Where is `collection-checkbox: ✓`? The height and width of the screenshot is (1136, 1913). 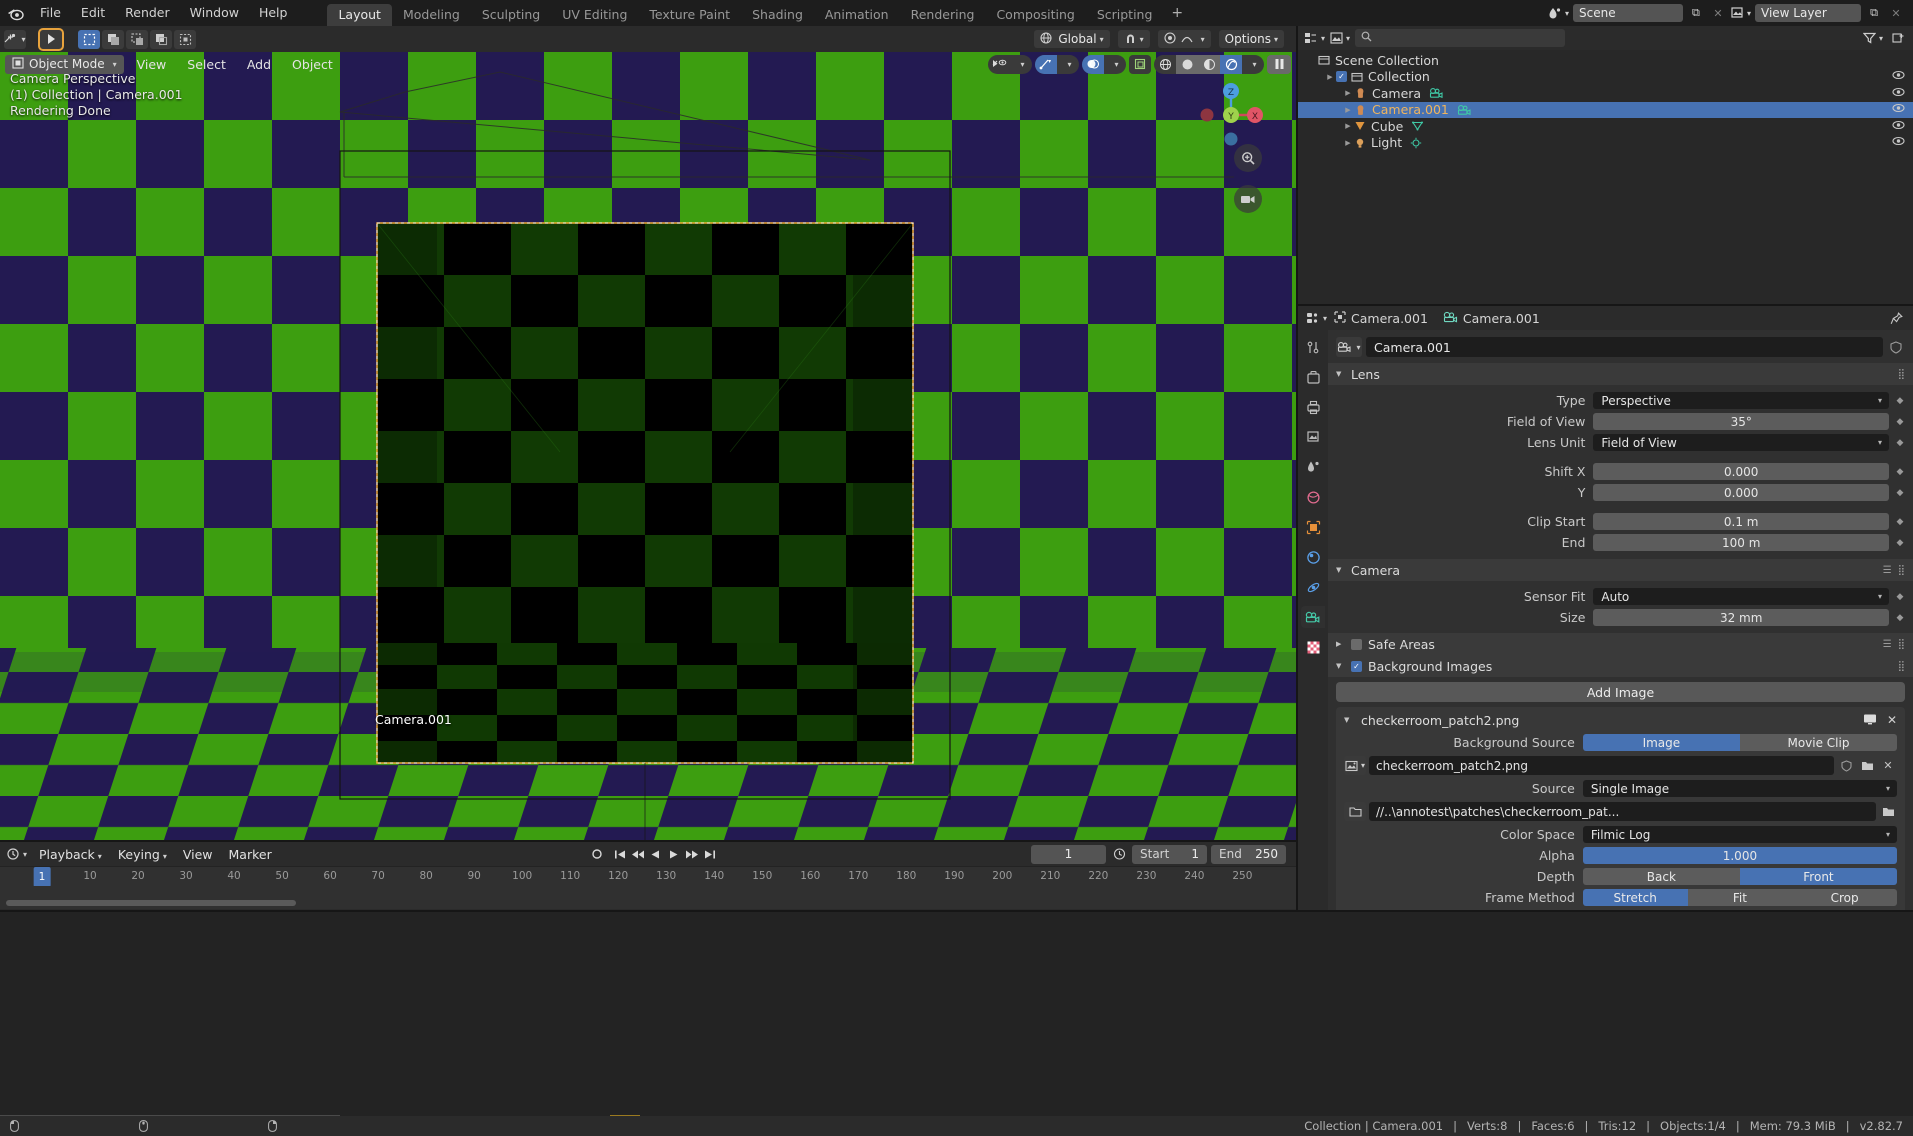
collection-checkbox: ✓ is located at coordinates (1341, 77).